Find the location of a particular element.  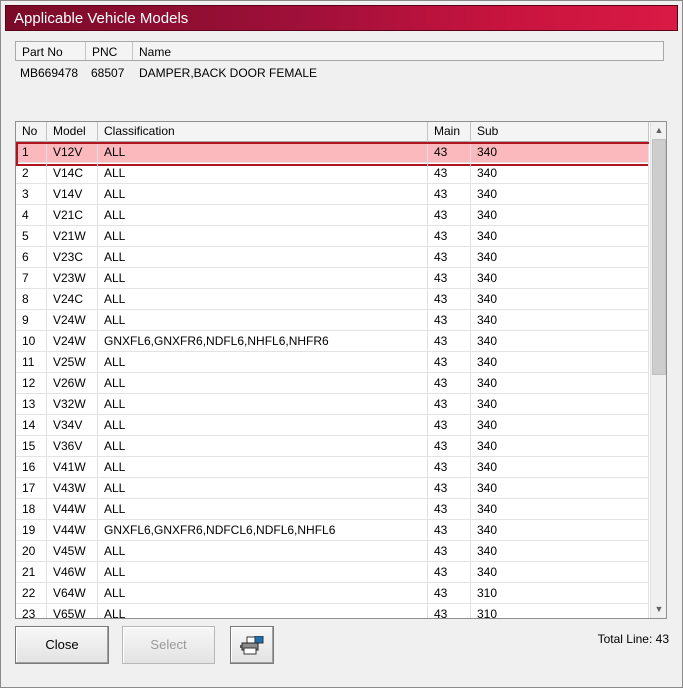

table-row-selected: 1 V12V ALL 43 340 is located at coordinates (332, 154).